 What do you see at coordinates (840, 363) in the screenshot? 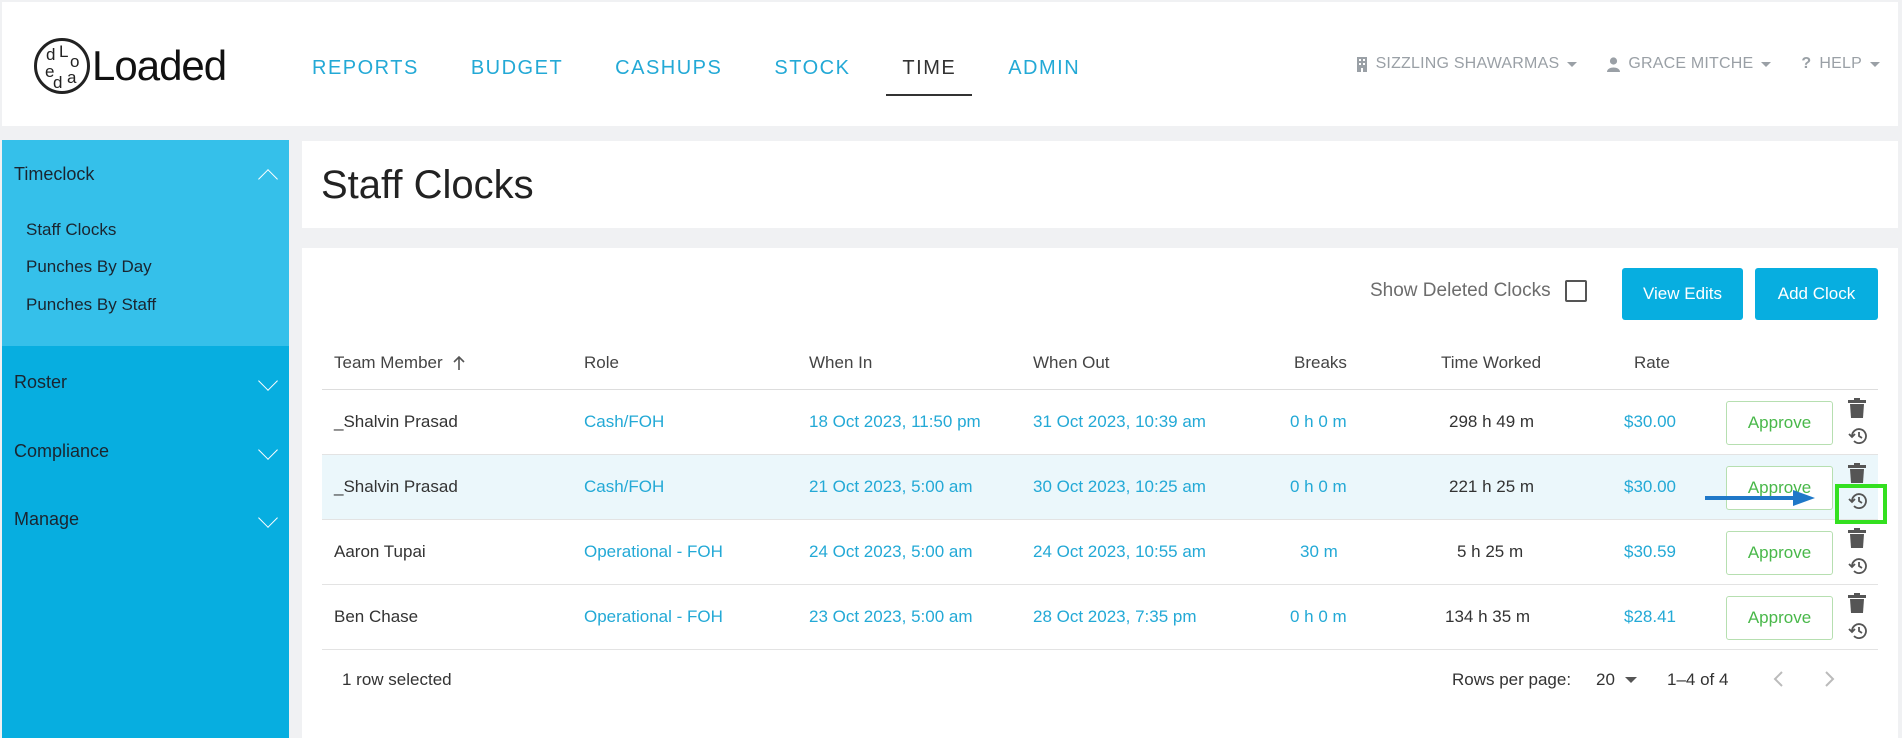
I see `column-header-when-in: When In` at bounding box center [840, 363].